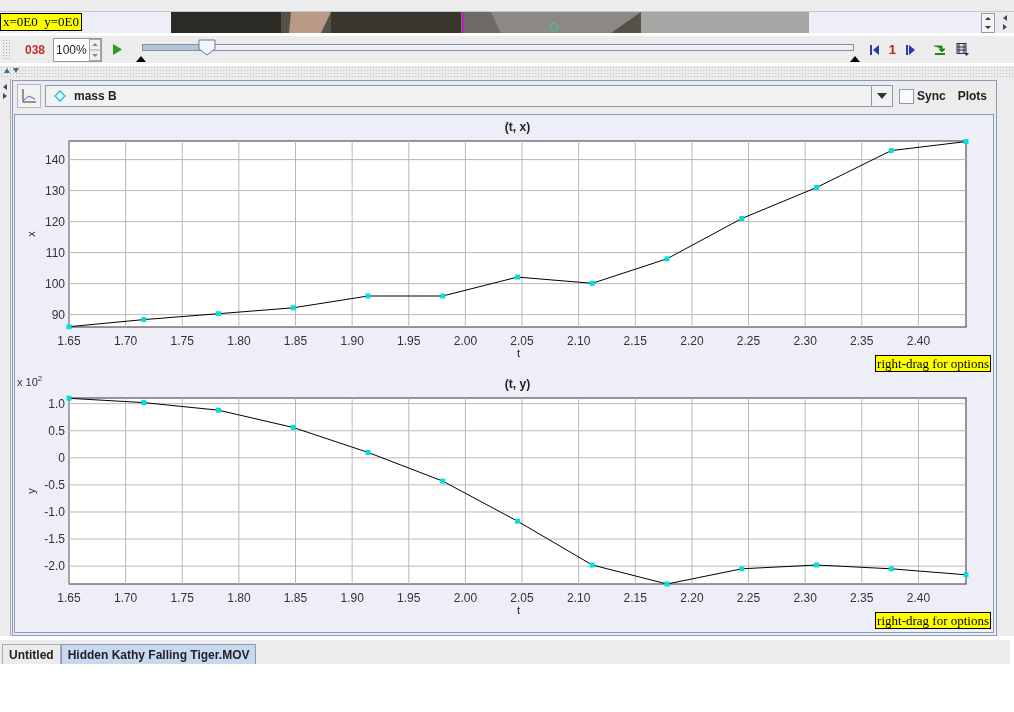 The image size is (1014, 712). Describe the element at coordinates (517, 384) in the screenshot. I see `chart-title: (t, y)` at that location.